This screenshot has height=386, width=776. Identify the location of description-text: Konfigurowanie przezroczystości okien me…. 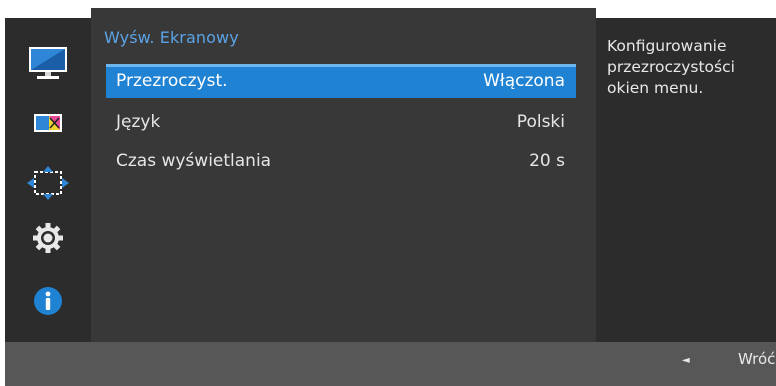
(689, 67).